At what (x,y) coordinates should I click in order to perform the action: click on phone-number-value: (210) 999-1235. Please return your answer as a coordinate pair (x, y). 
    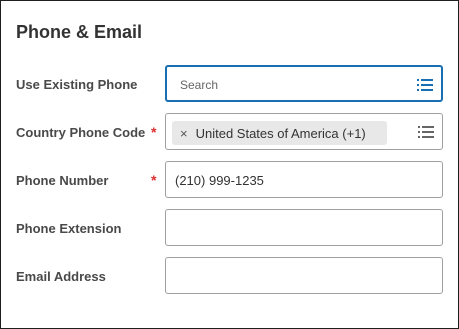
    Looking at the image, I should click on (219, 180).